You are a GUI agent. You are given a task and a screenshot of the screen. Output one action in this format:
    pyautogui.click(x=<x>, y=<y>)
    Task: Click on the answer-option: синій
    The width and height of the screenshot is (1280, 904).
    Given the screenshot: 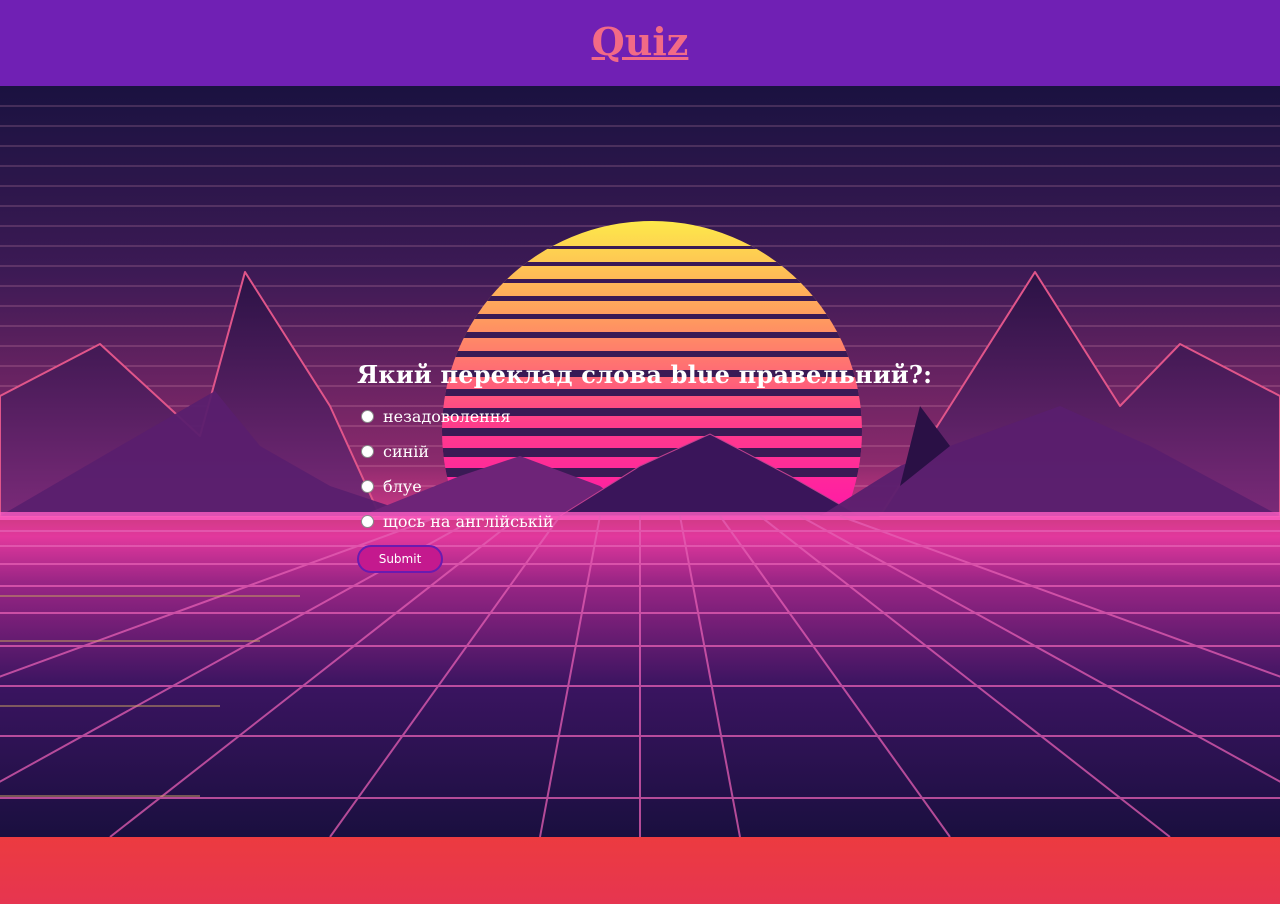 What is the action you would take?
    pyautogui.click(x=657, y=451)
    